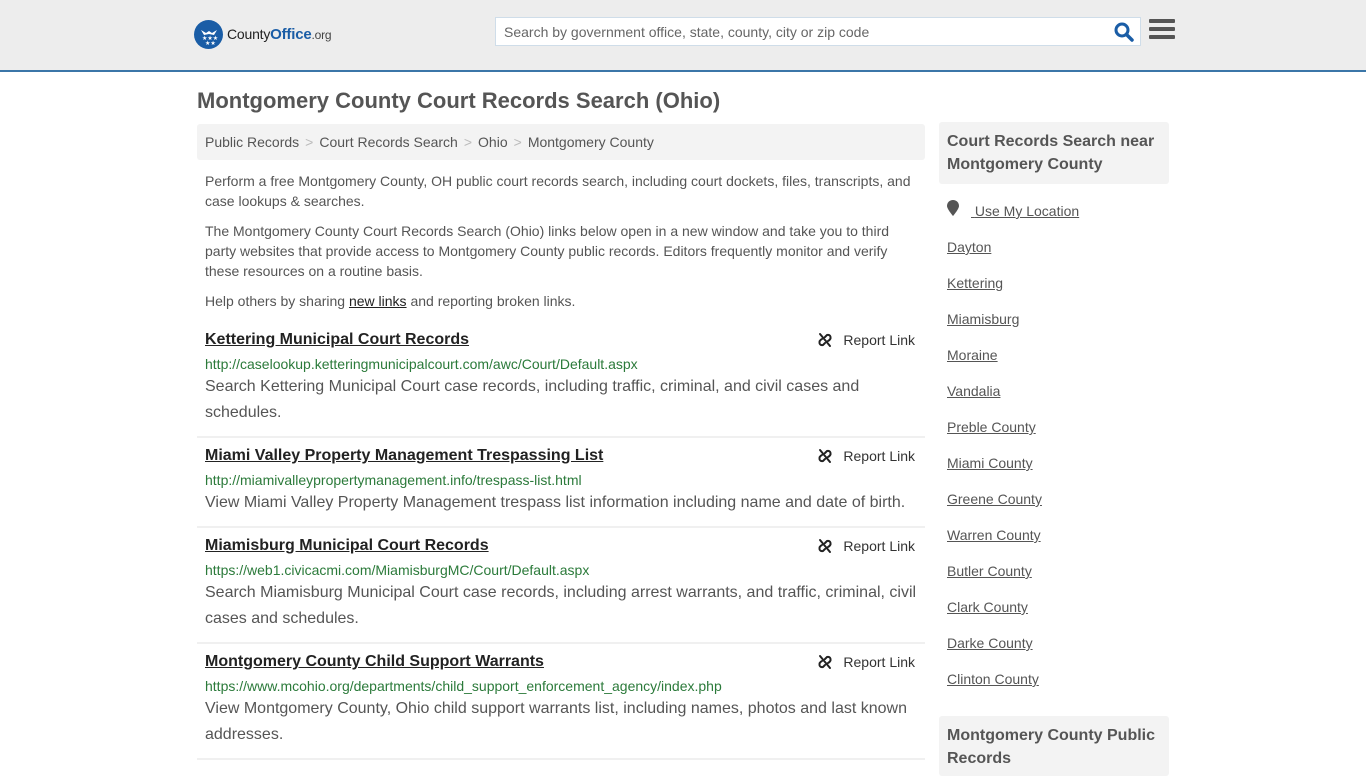  What do you see at coordinates (1054, 355) in the screenshot?
I see `nearby-link-moraine: Moraine` at bounding box center [1054, 355].